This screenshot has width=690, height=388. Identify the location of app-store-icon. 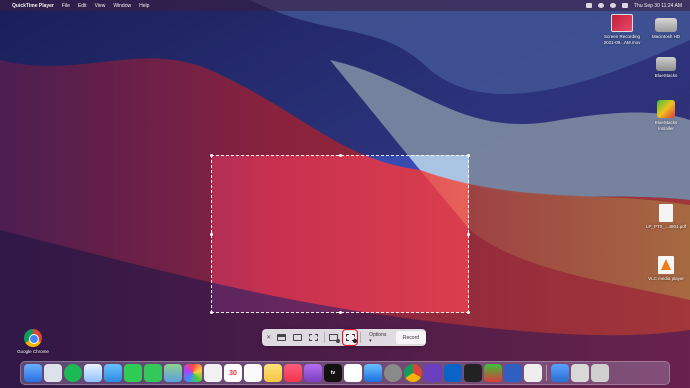
(373, 373).